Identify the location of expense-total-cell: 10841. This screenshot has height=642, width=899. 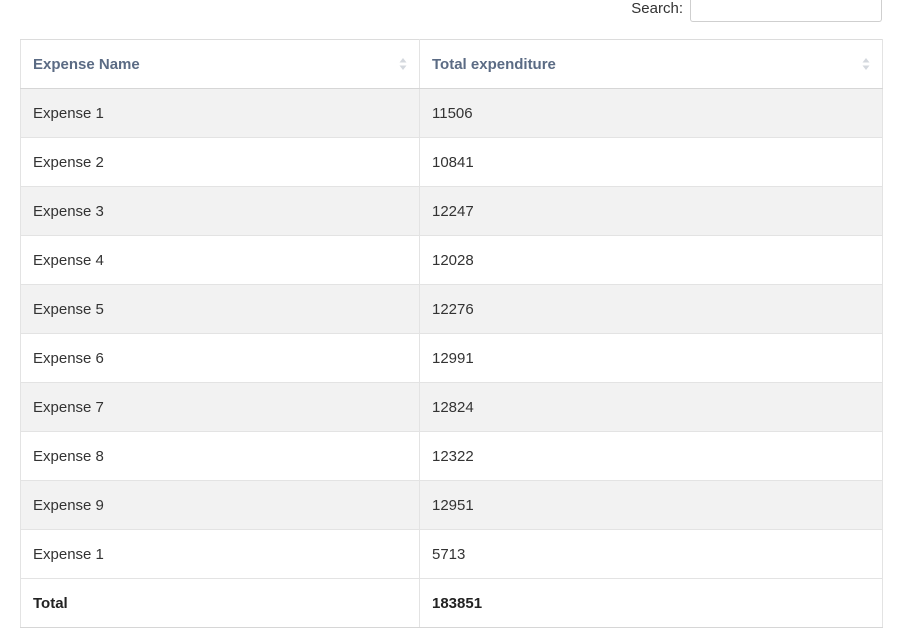
(651, 162).